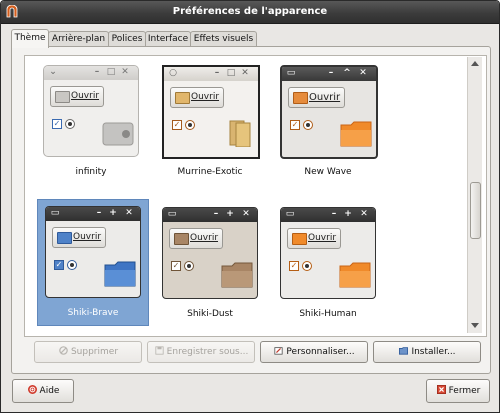 This screenshot has height=413, width=500. What do you see at coordinates (347, 73) in the screenshot?
I see `maximize-icon: ^` at bounding box center [347, 73].